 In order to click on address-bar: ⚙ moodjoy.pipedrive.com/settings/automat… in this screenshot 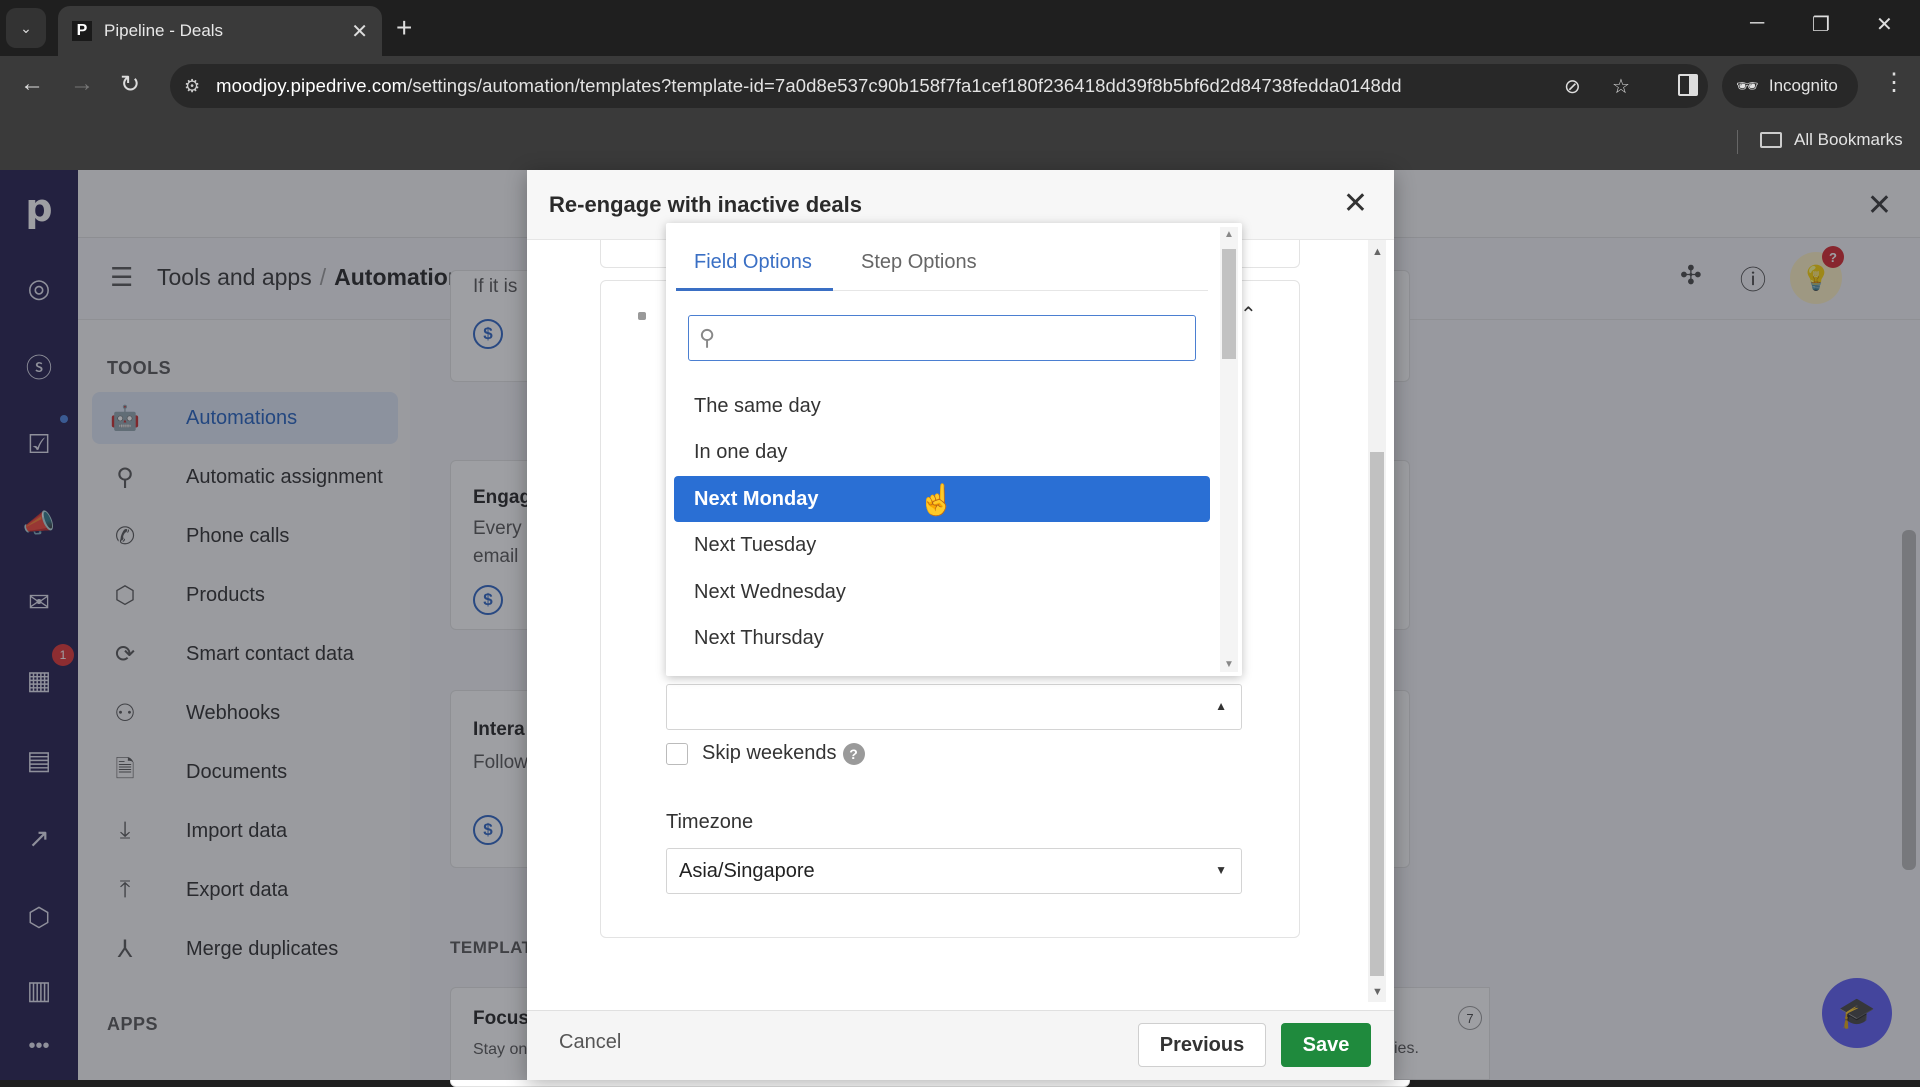, I will do `click(939, 86)`.